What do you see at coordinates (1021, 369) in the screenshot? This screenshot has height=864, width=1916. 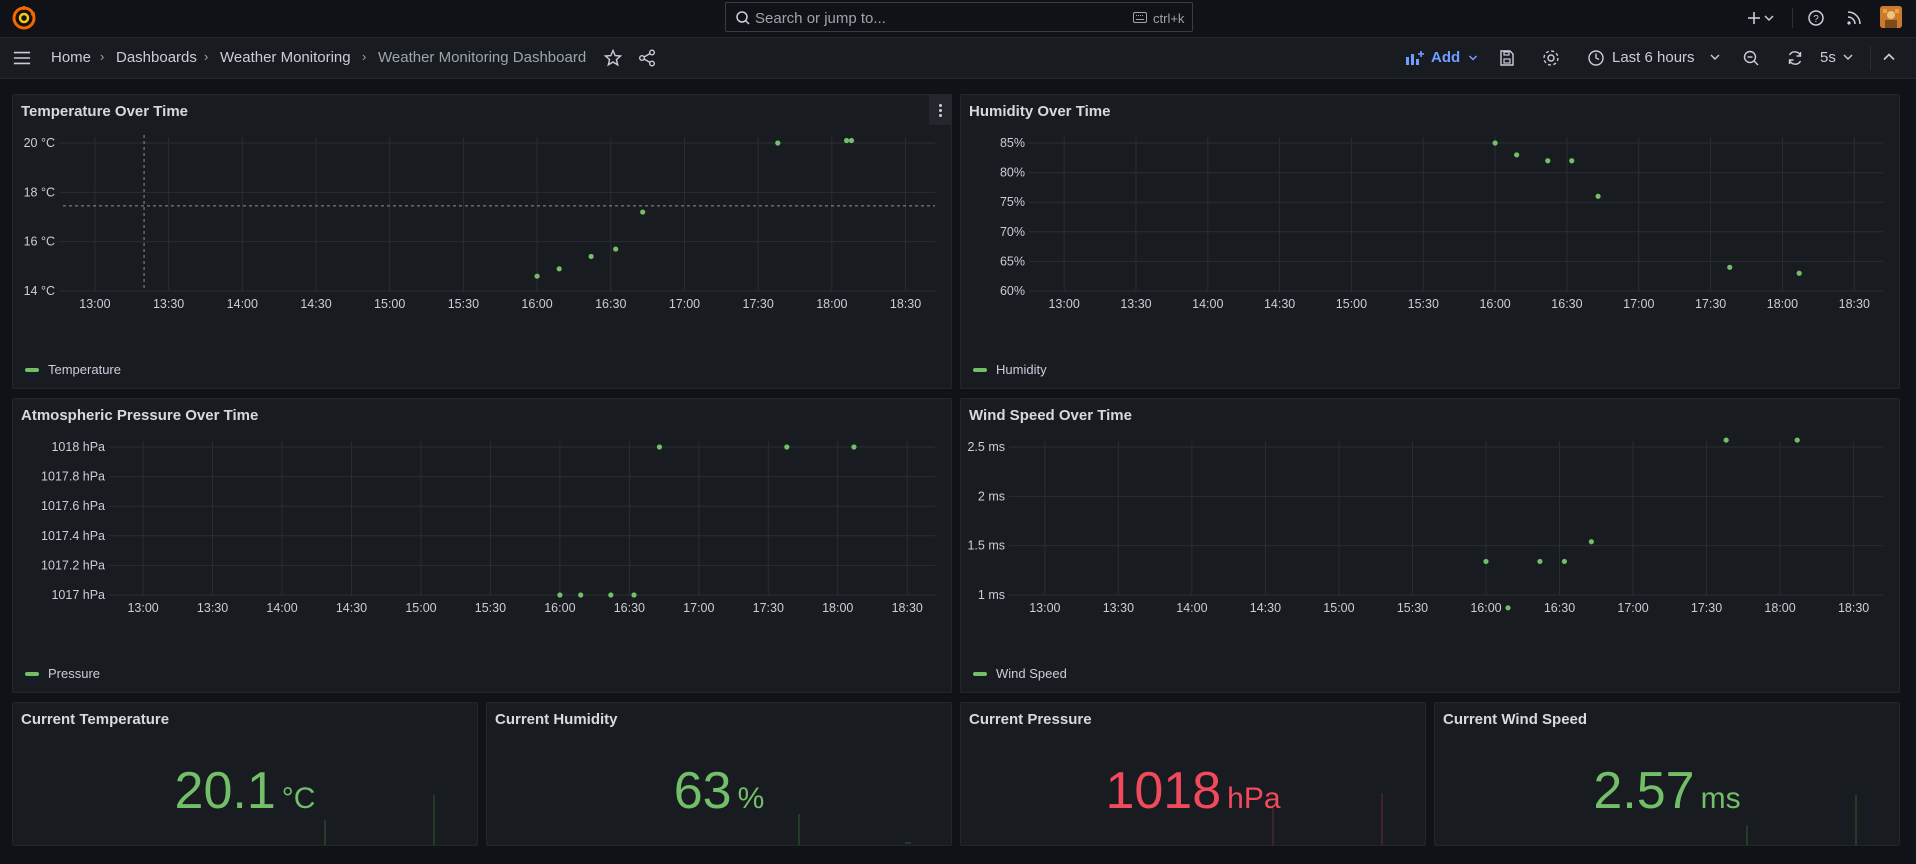 I see `legend-label: Humidity` at bounding box center [1021, 369].